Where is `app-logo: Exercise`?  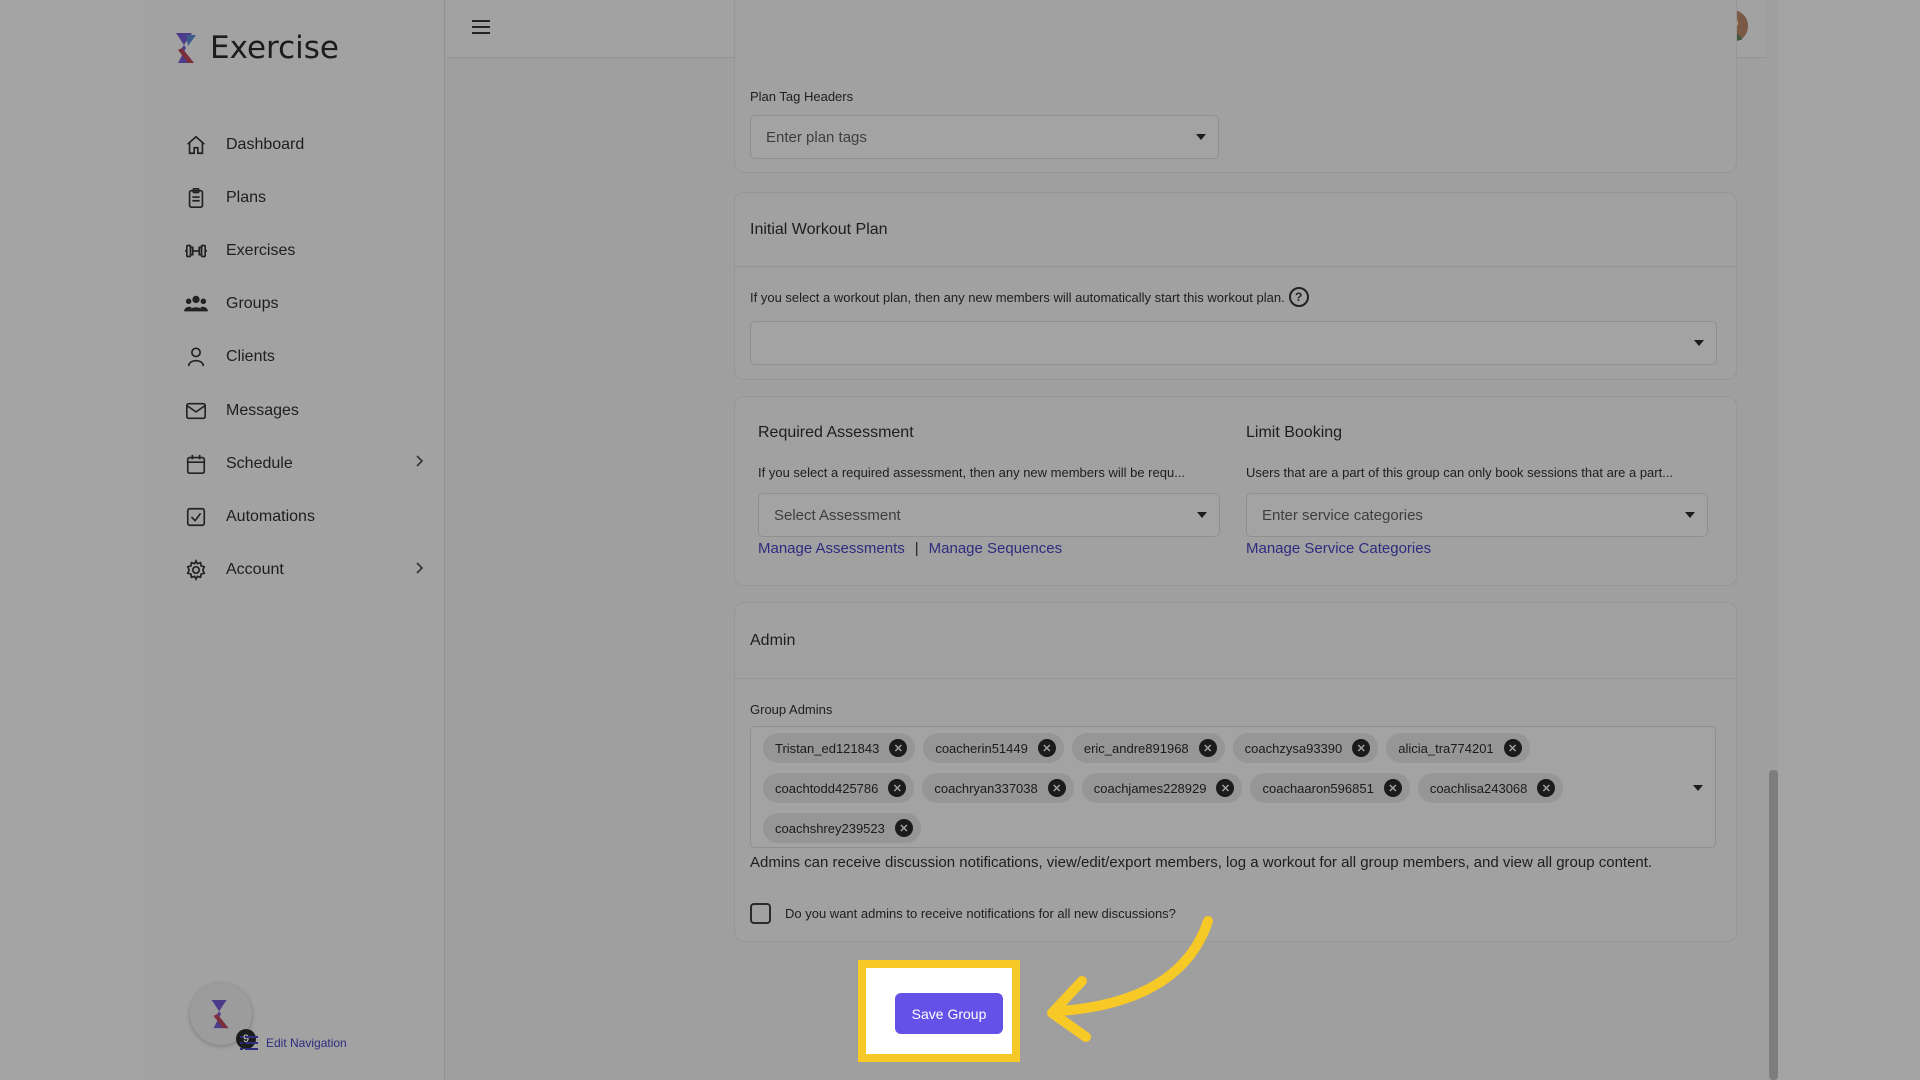
app-logo: Exercise is located at coordinates (254, 48).